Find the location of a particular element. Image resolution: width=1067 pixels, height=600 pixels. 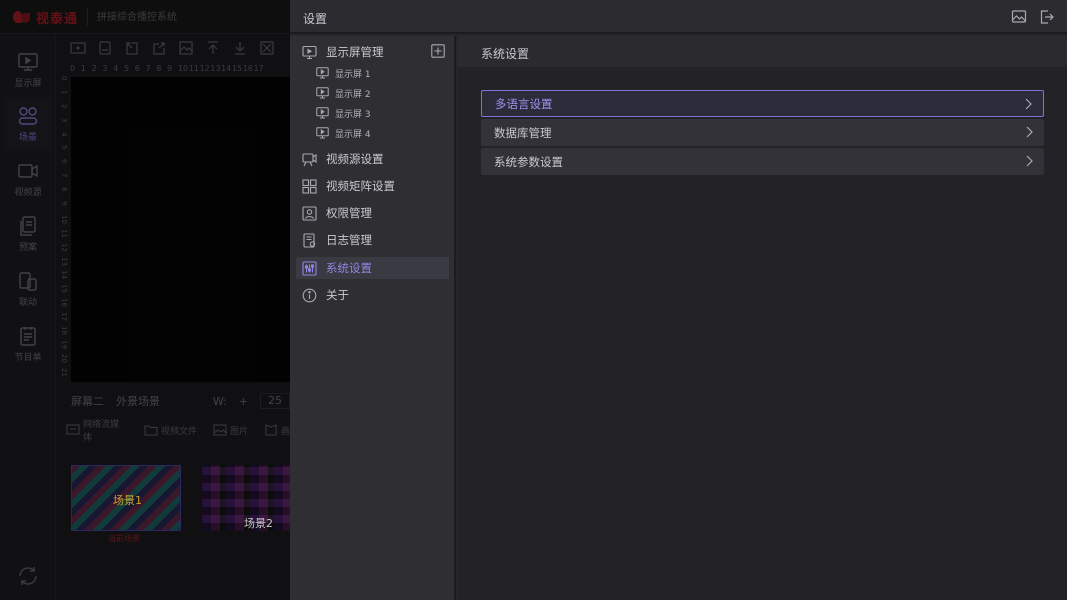

tree-item-label: 关于 is located at coordinates (337, 295).